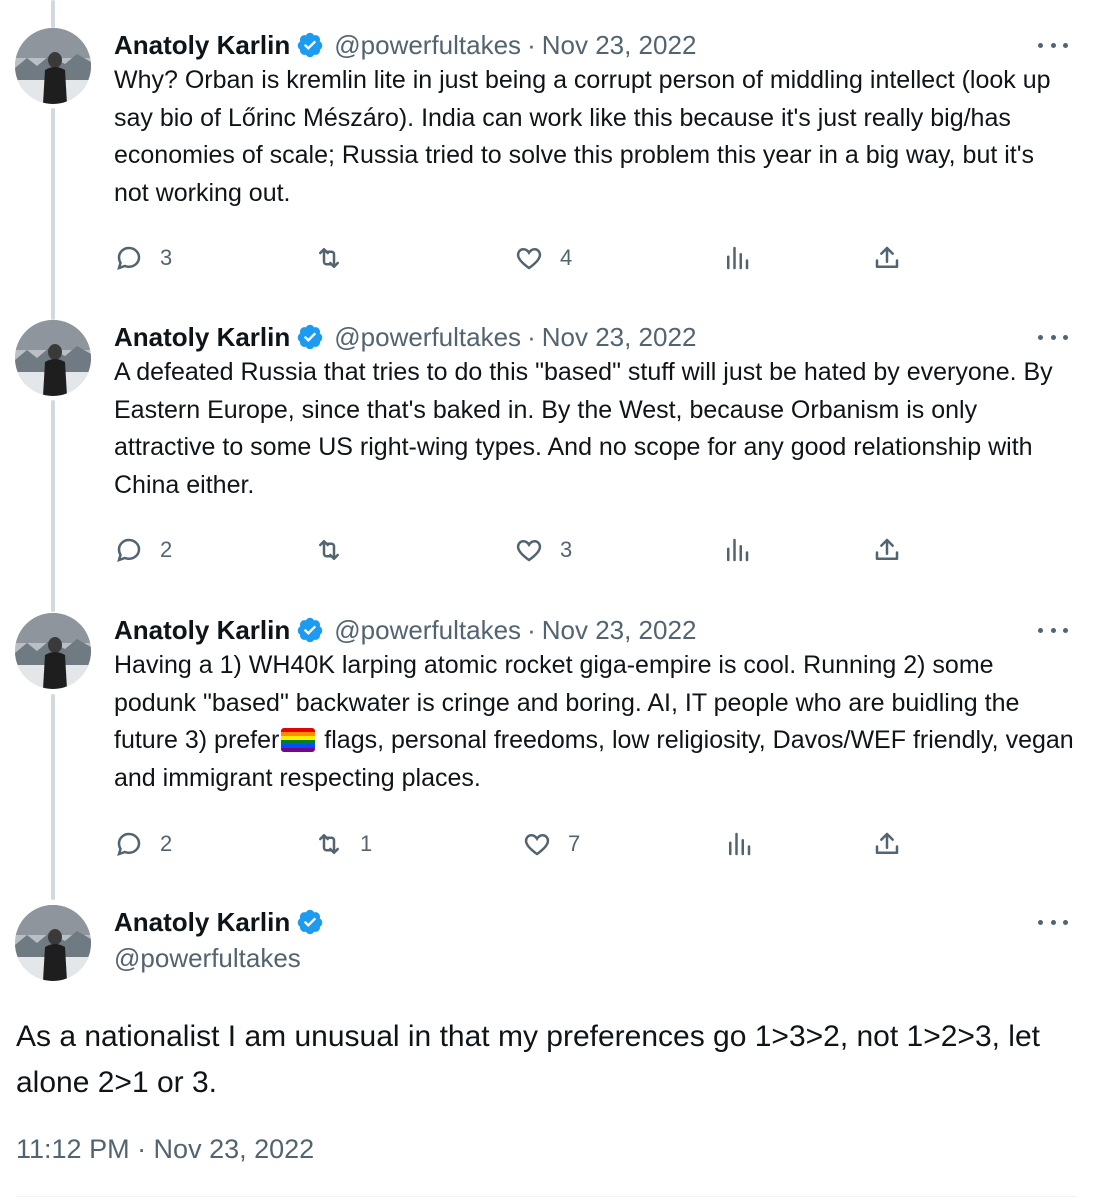 Image resolution: width=1103 pixels, height=1200 pixels. Describe the element at coordinates (298, 740) in the screenshot. I see `rainbow-flag-icon` at that location.